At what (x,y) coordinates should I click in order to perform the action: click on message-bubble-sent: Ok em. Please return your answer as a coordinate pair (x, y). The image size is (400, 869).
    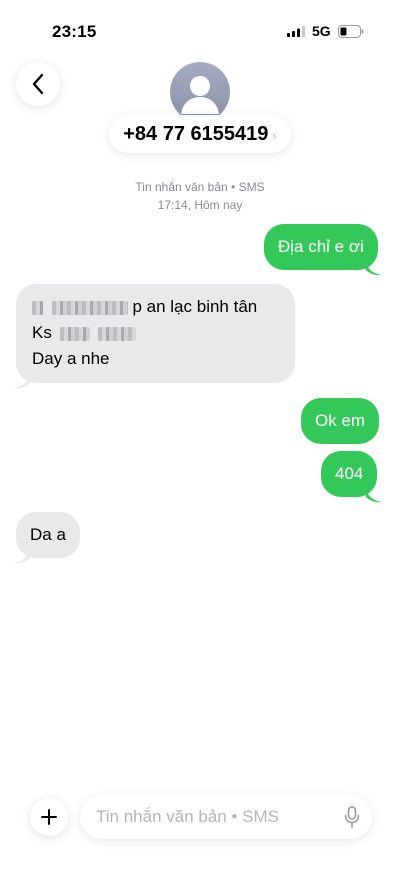
    Looking at the image, I should click on (340, 421).